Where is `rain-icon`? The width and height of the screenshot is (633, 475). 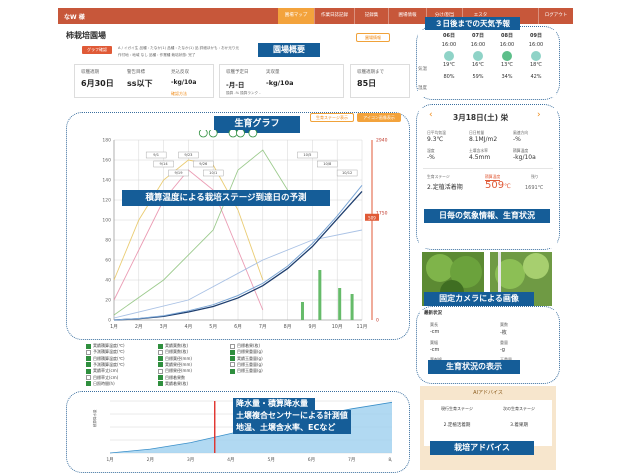 rain-icon is located at coordinates (507, 56).